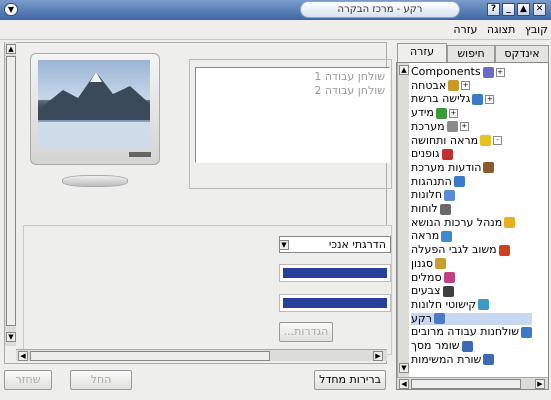 This screenshot has width=551, height=400. I want to click on tree-scrollbar-horizontal: ◀ ▶, so click(472, 383).